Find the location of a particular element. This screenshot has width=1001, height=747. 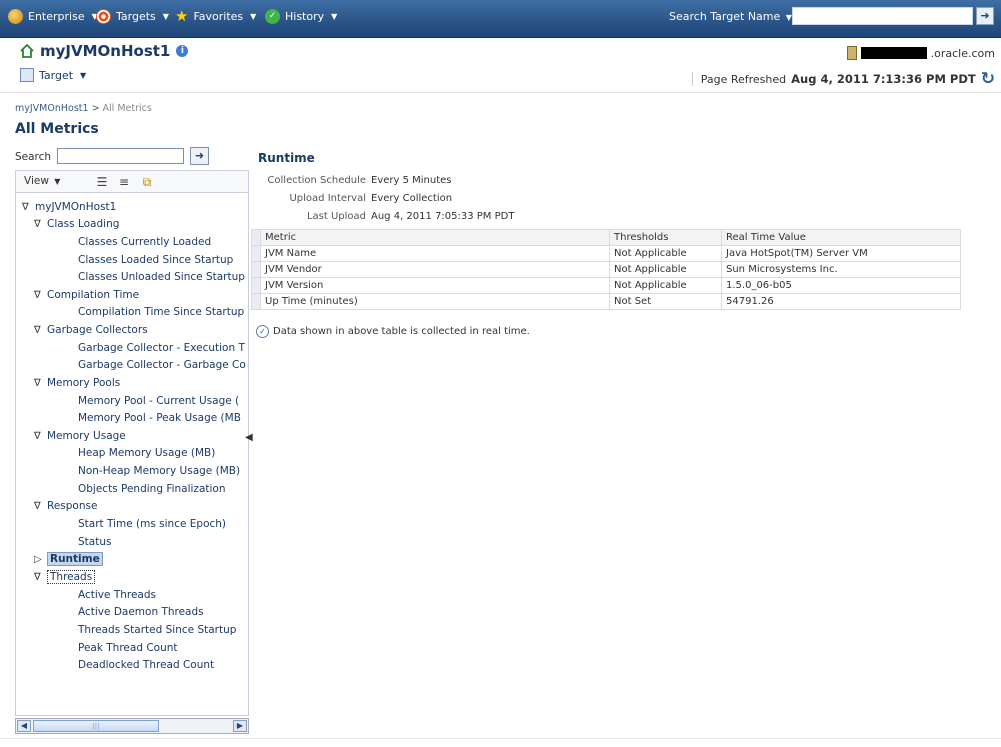

tree-folder-item: ∇ Memory Pools is located at coordinates (77, 383).